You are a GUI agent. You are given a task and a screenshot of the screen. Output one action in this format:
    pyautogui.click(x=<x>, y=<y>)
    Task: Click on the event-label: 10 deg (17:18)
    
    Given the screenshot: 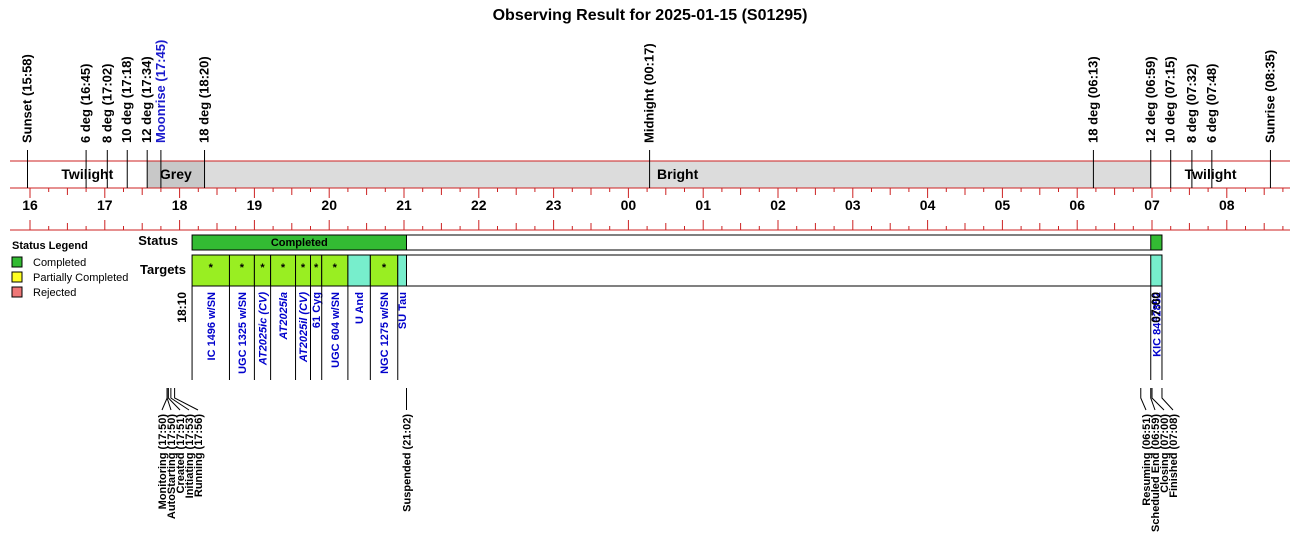 What is the action you would take?
    pyautogui.click(x=126, y=99)
    